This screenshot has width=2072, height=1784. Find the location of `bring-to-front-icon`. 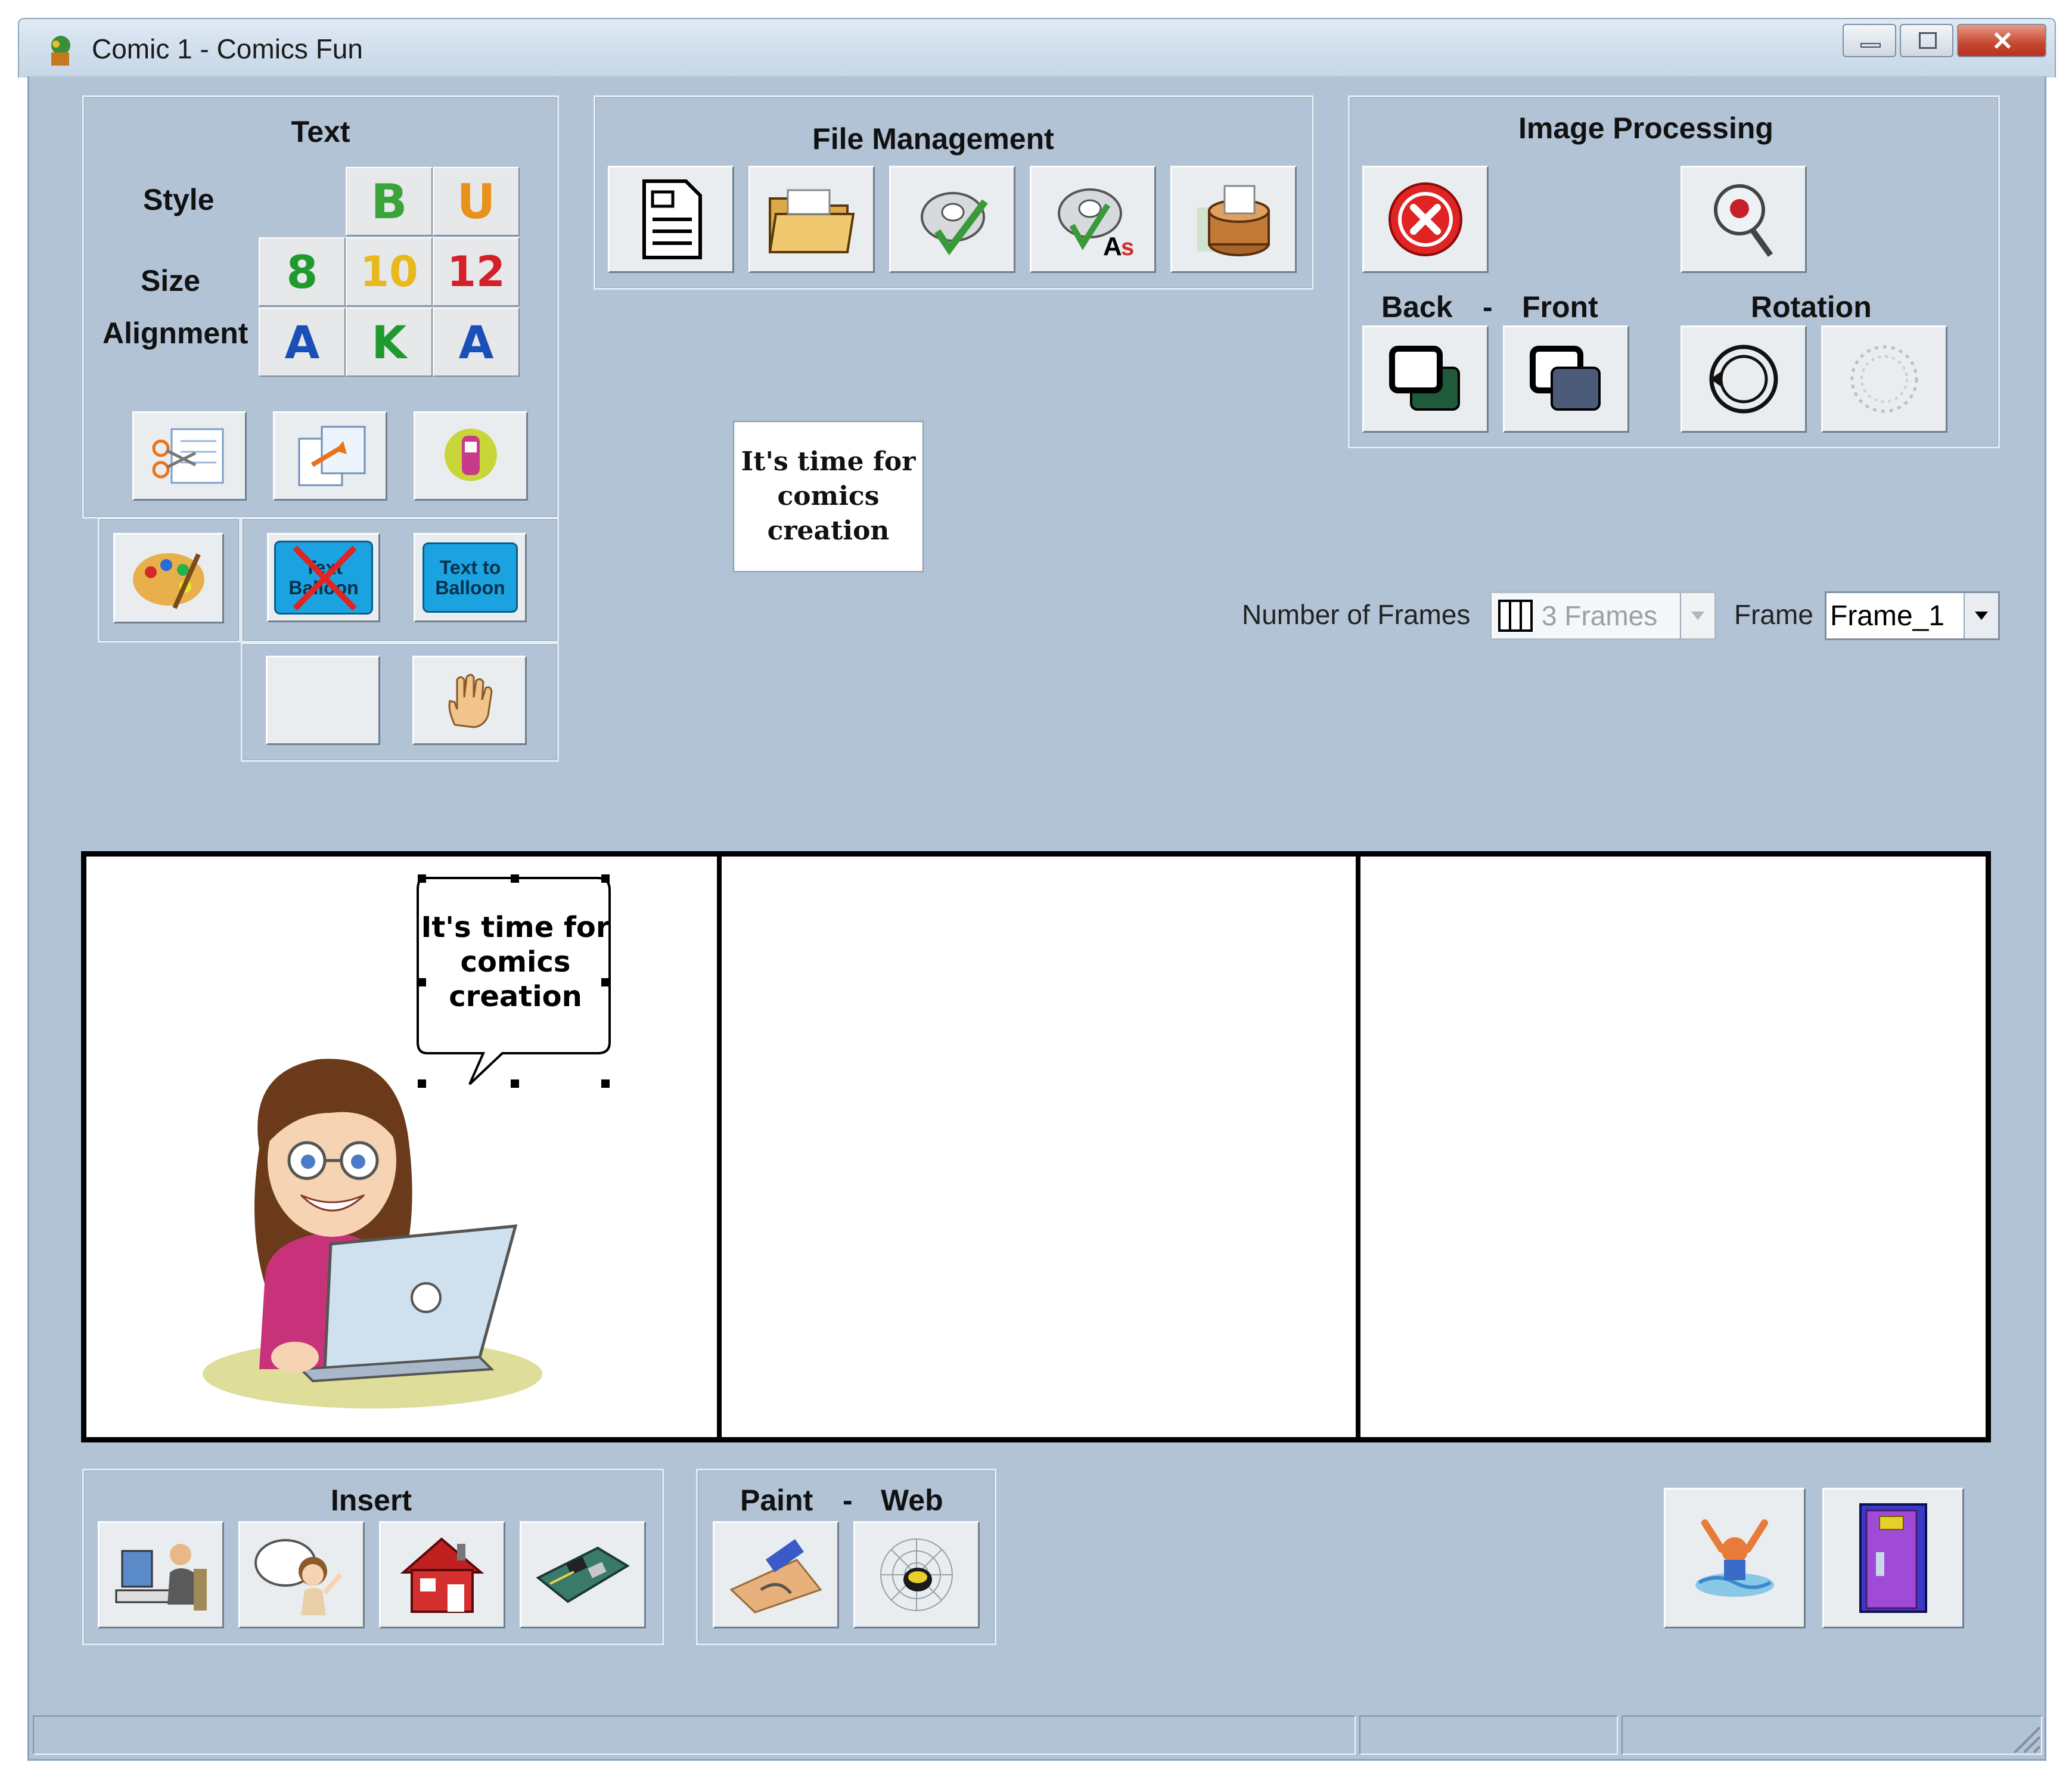

bring-to-front-icon is located at coordinates (1565, 379).